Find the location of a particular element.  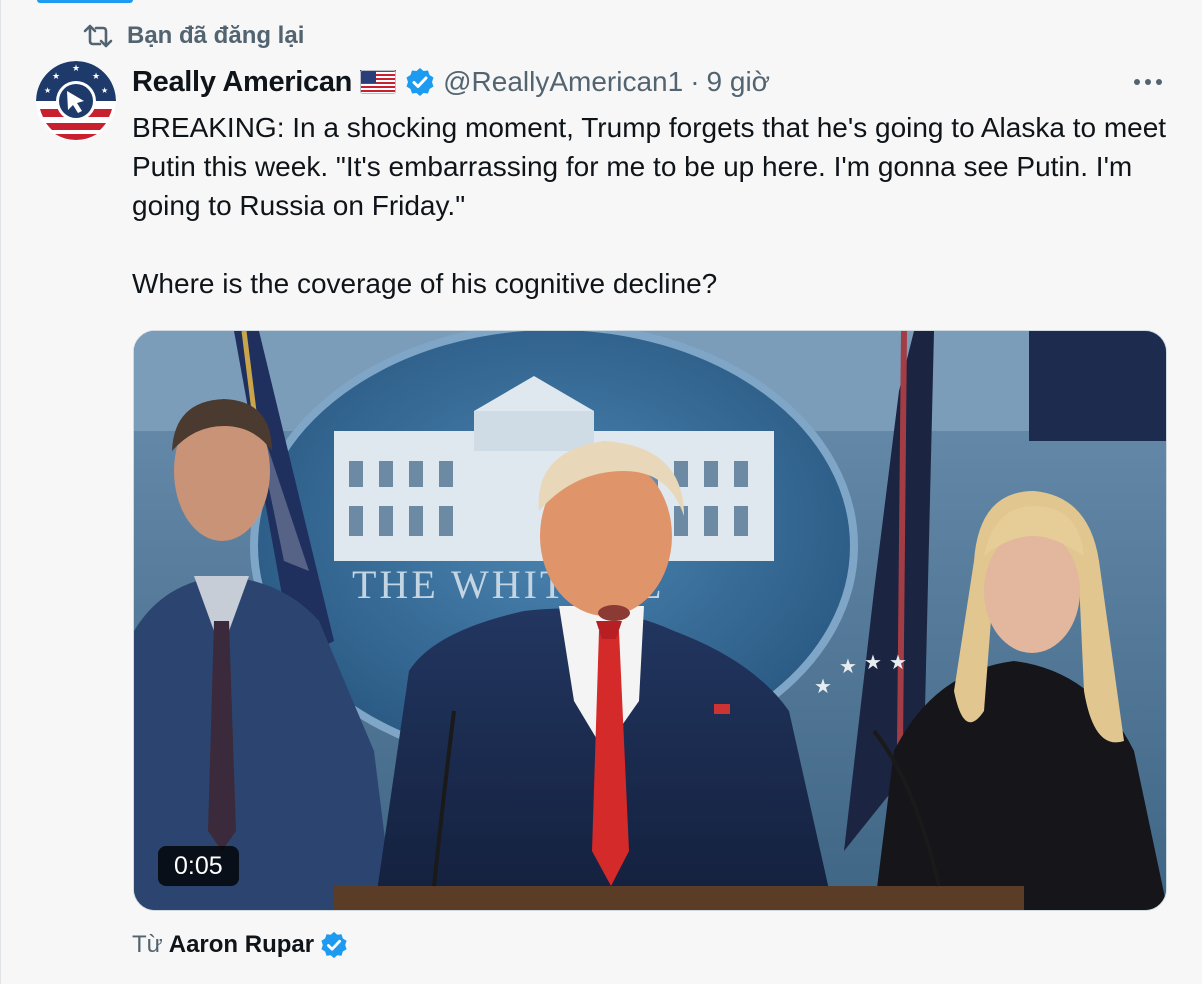

display-name: Really American is located at coordinates (242, 82).